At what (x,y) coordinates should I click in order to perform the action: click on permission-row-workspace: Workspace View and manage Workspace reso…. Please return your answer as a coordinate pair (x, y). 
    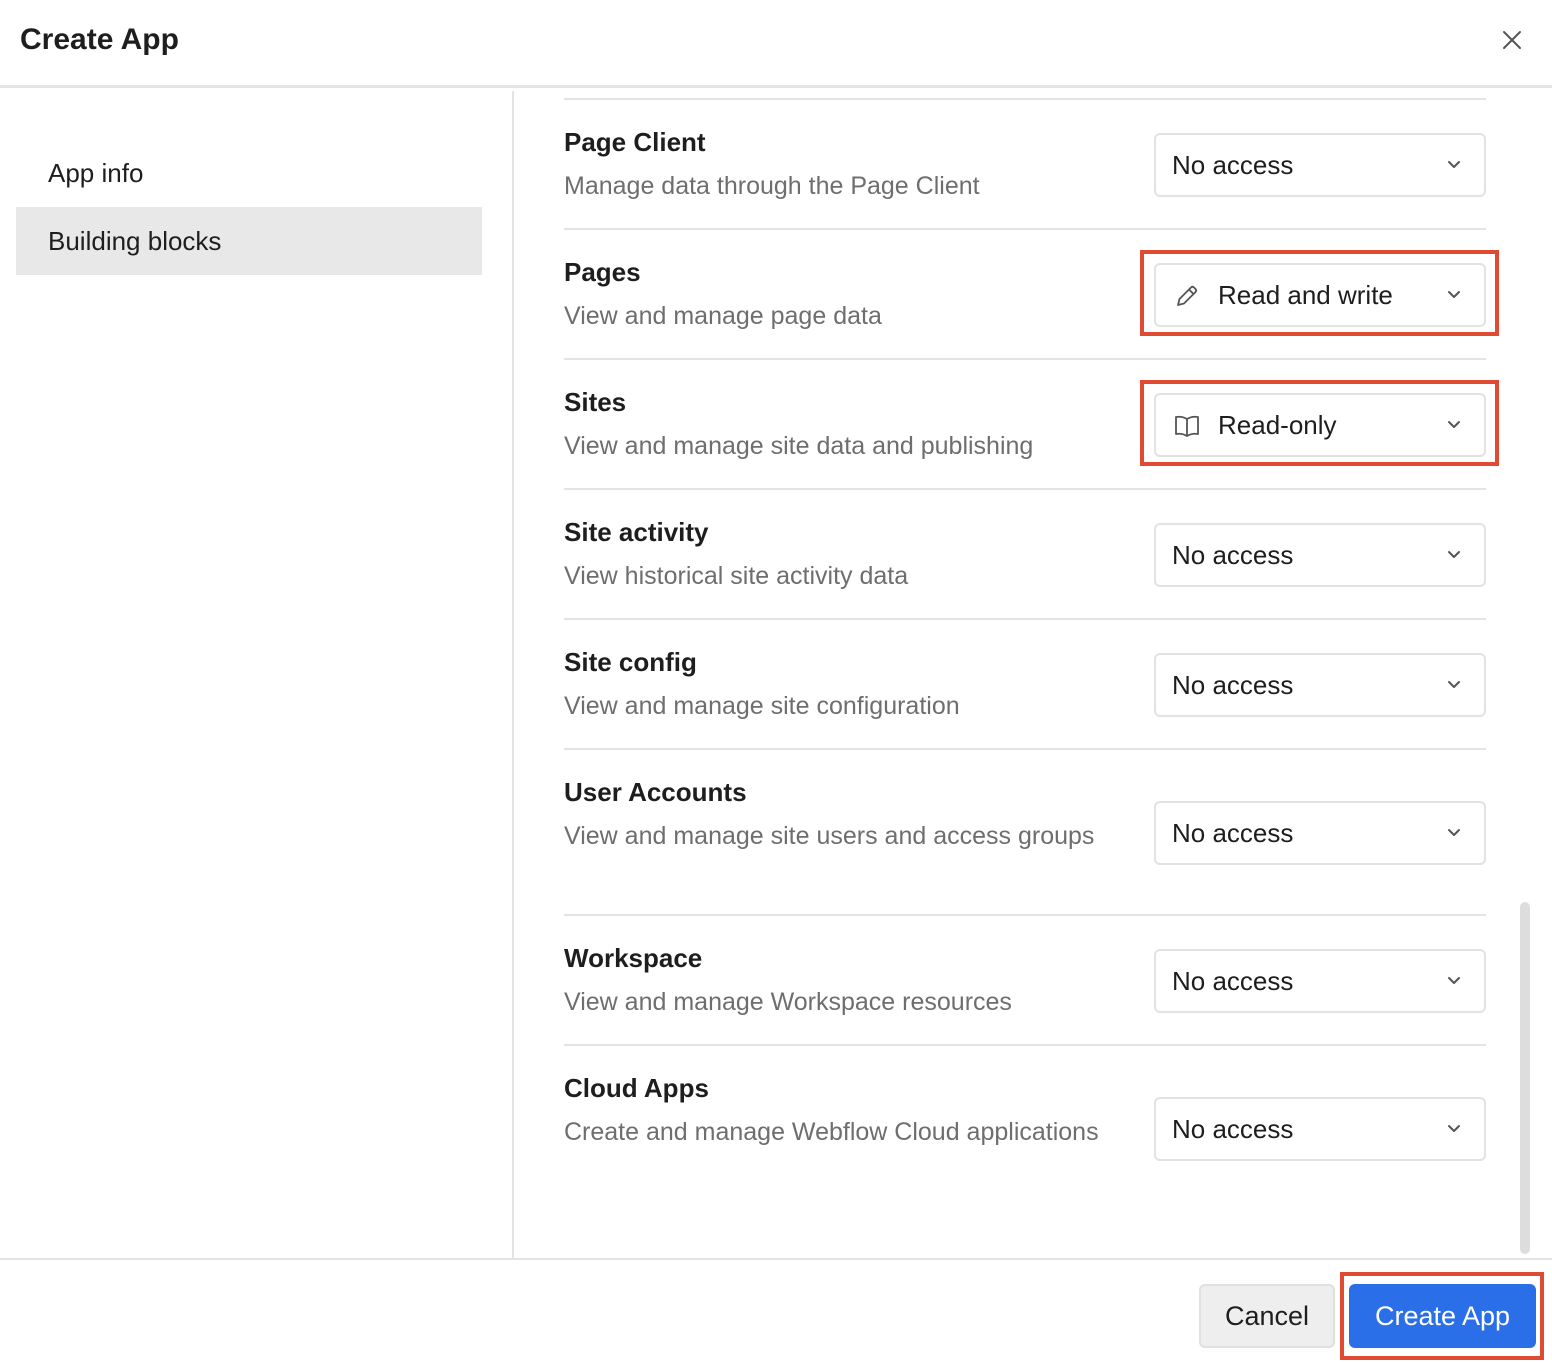
    Looking at the image, I should click on (1025, 981).